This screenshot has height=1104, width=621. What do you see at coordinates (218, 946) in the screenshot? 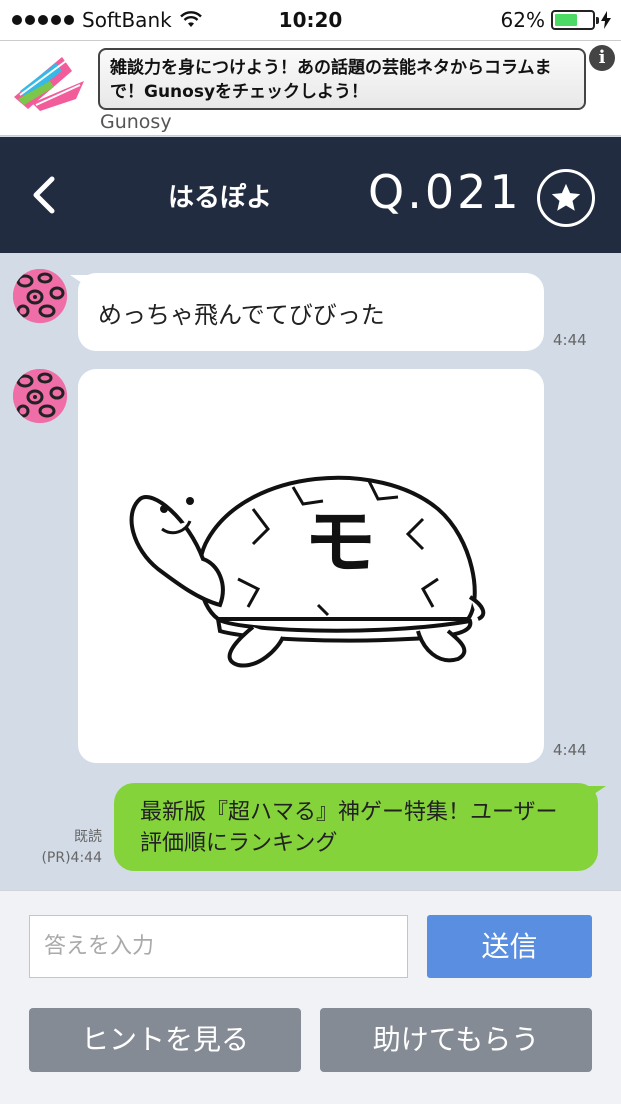
I see `answer-input` at bounding box center [218, 946].